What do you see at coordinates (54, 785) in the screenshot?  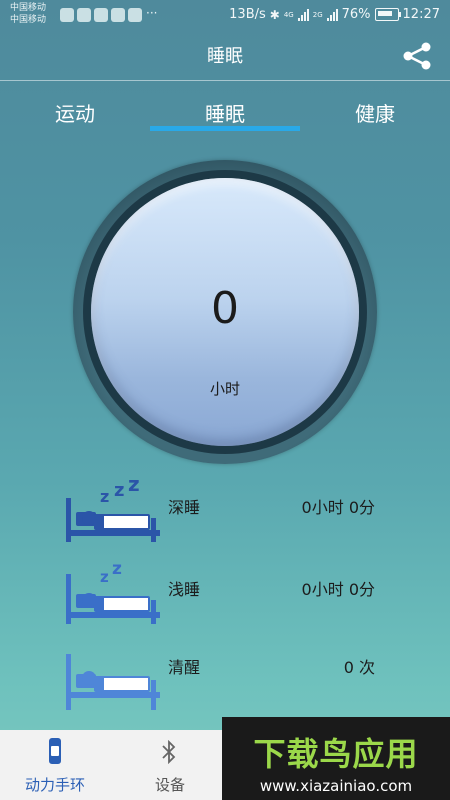 I see `nav-band-label: 动力手环` at bounding box center [54, 785].